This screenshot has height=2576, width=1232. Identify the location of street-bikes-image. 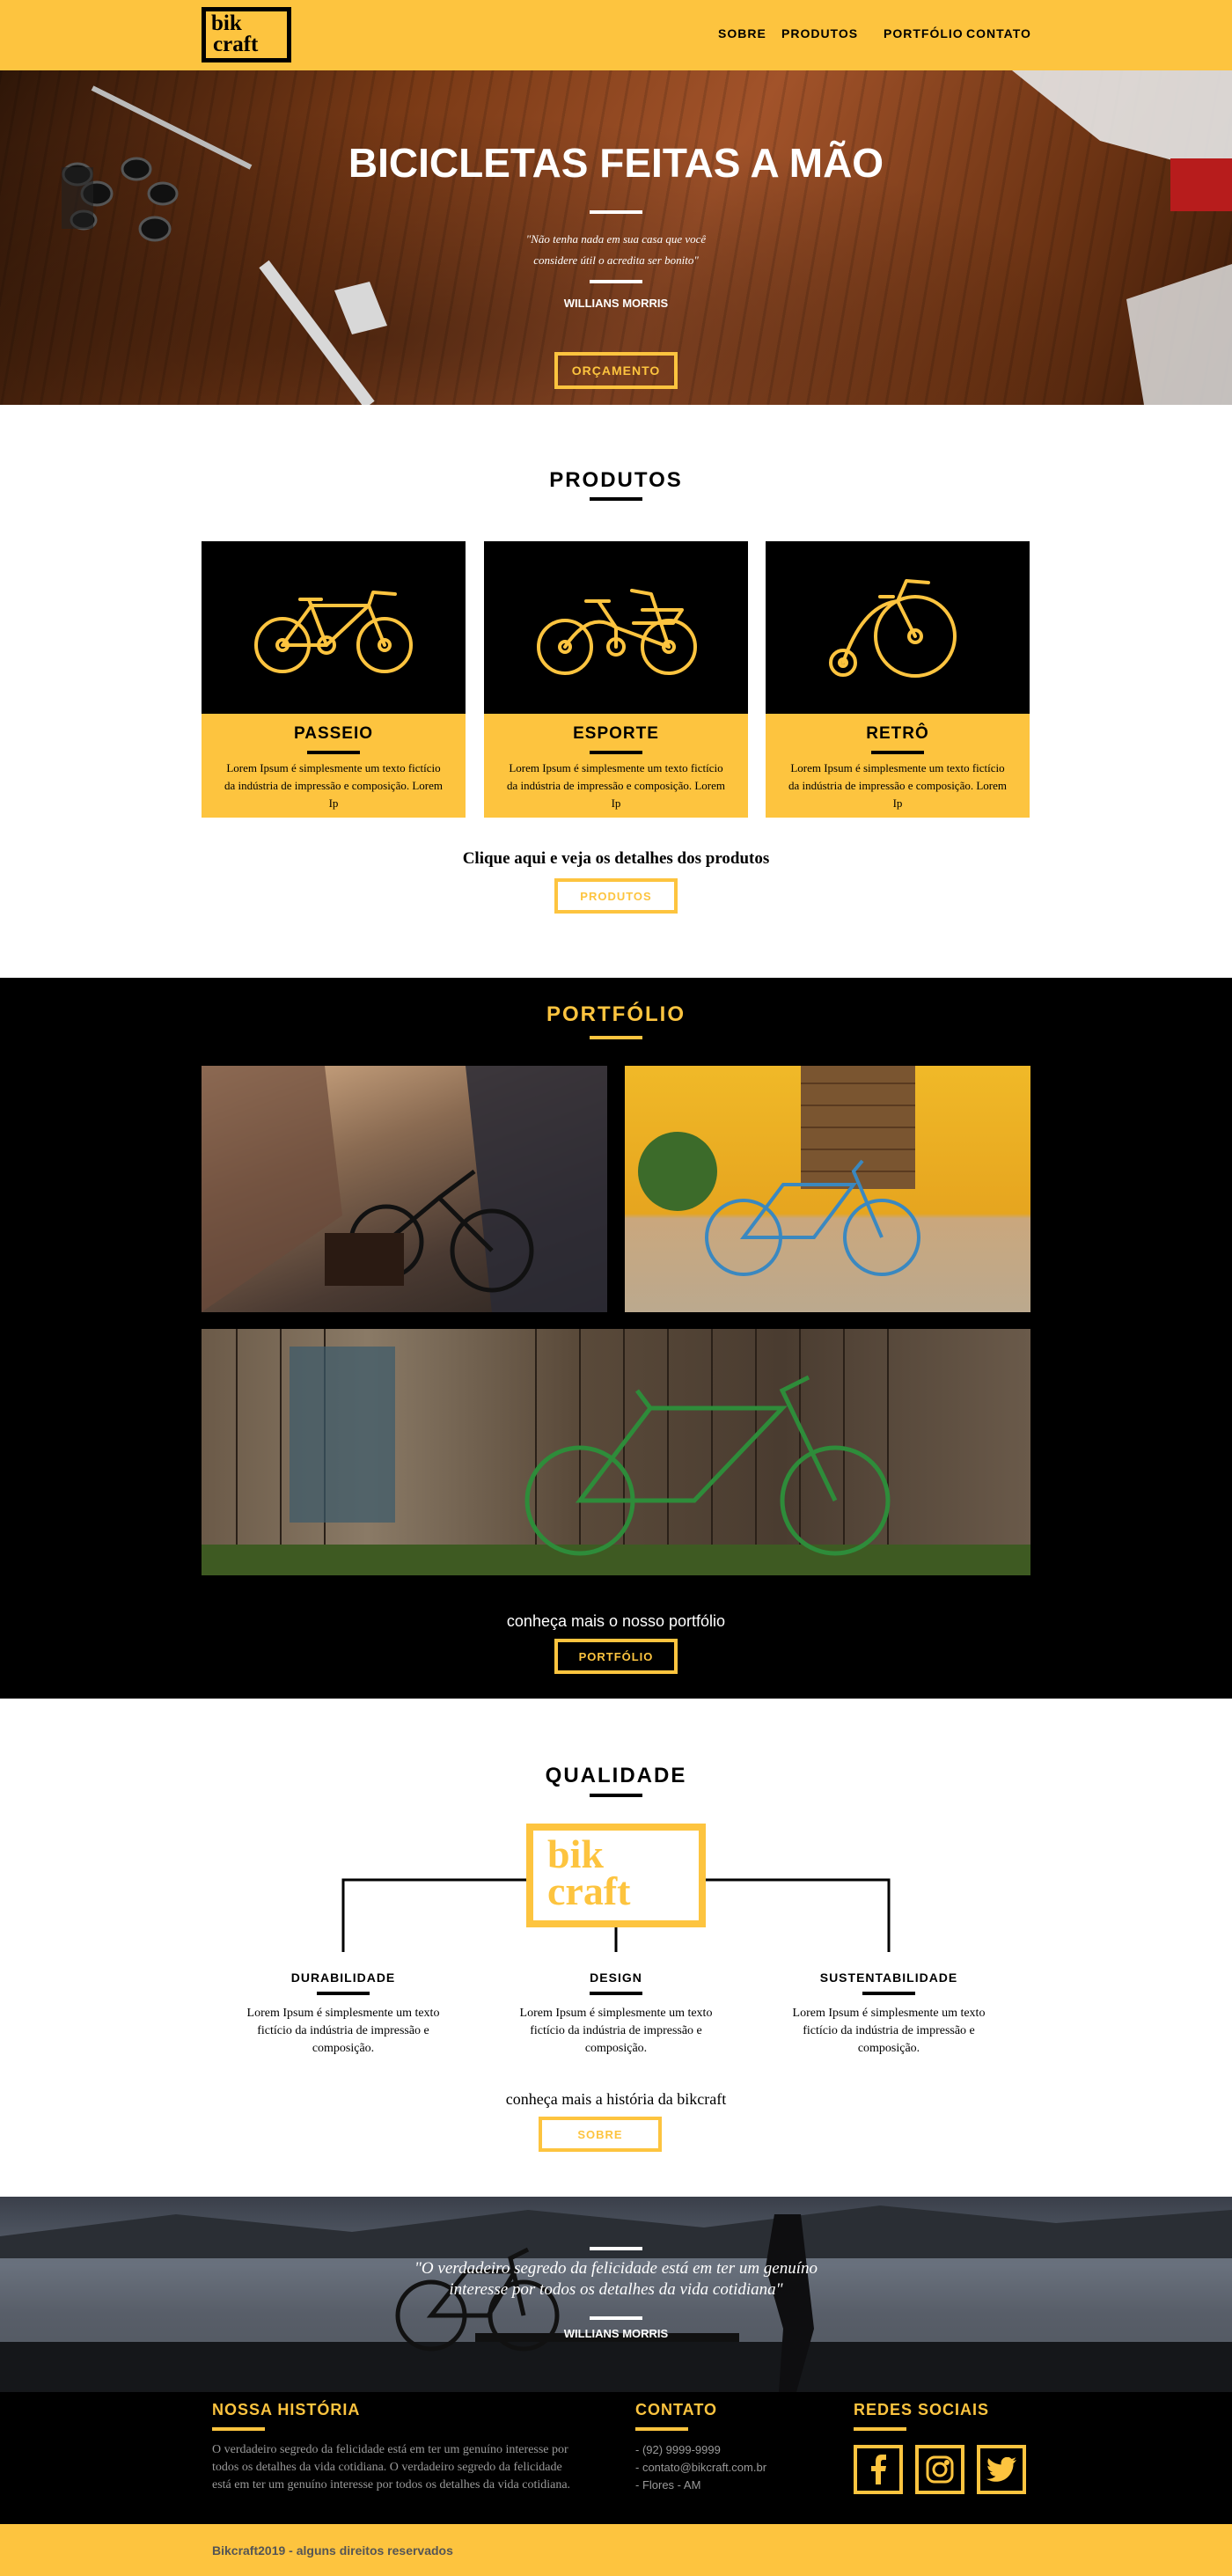
(404, 1189).